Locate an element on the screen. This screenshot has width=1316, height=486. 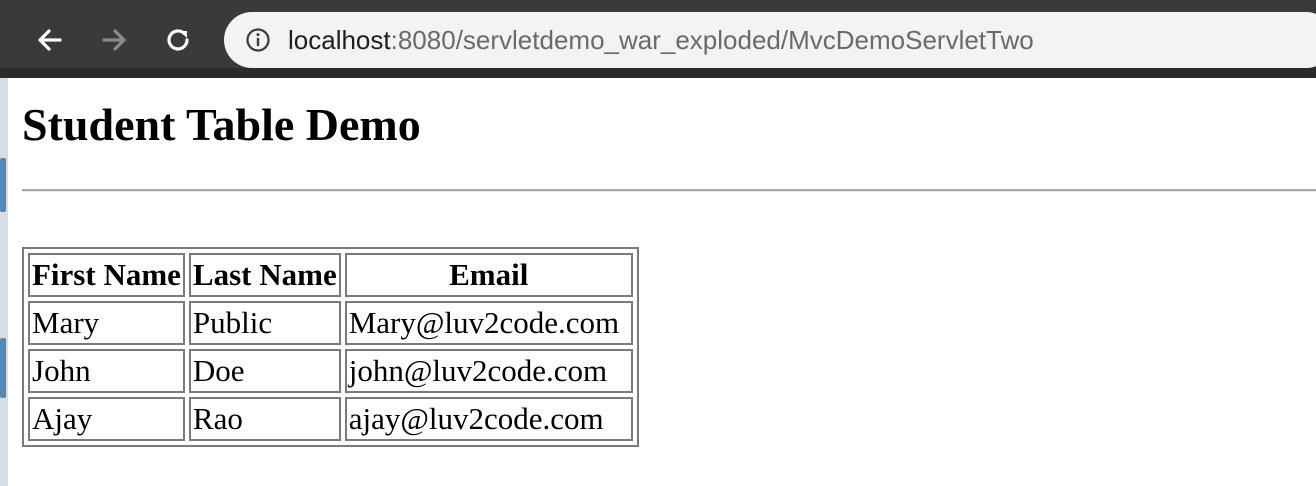
cell-first-name: John is located at coordinates (106, 371).